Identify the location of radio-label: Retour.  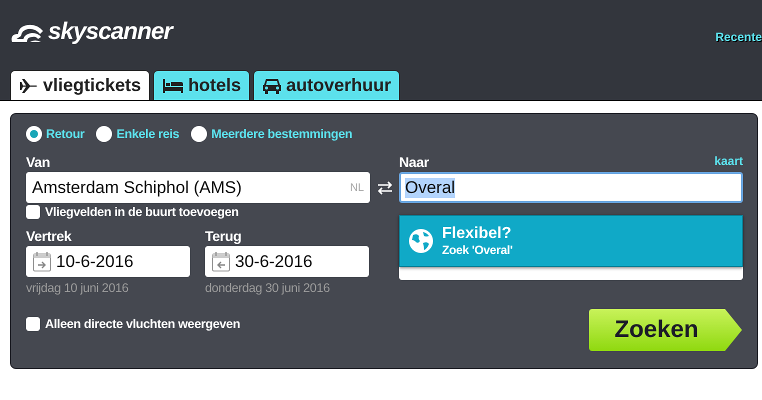
(65, 134).